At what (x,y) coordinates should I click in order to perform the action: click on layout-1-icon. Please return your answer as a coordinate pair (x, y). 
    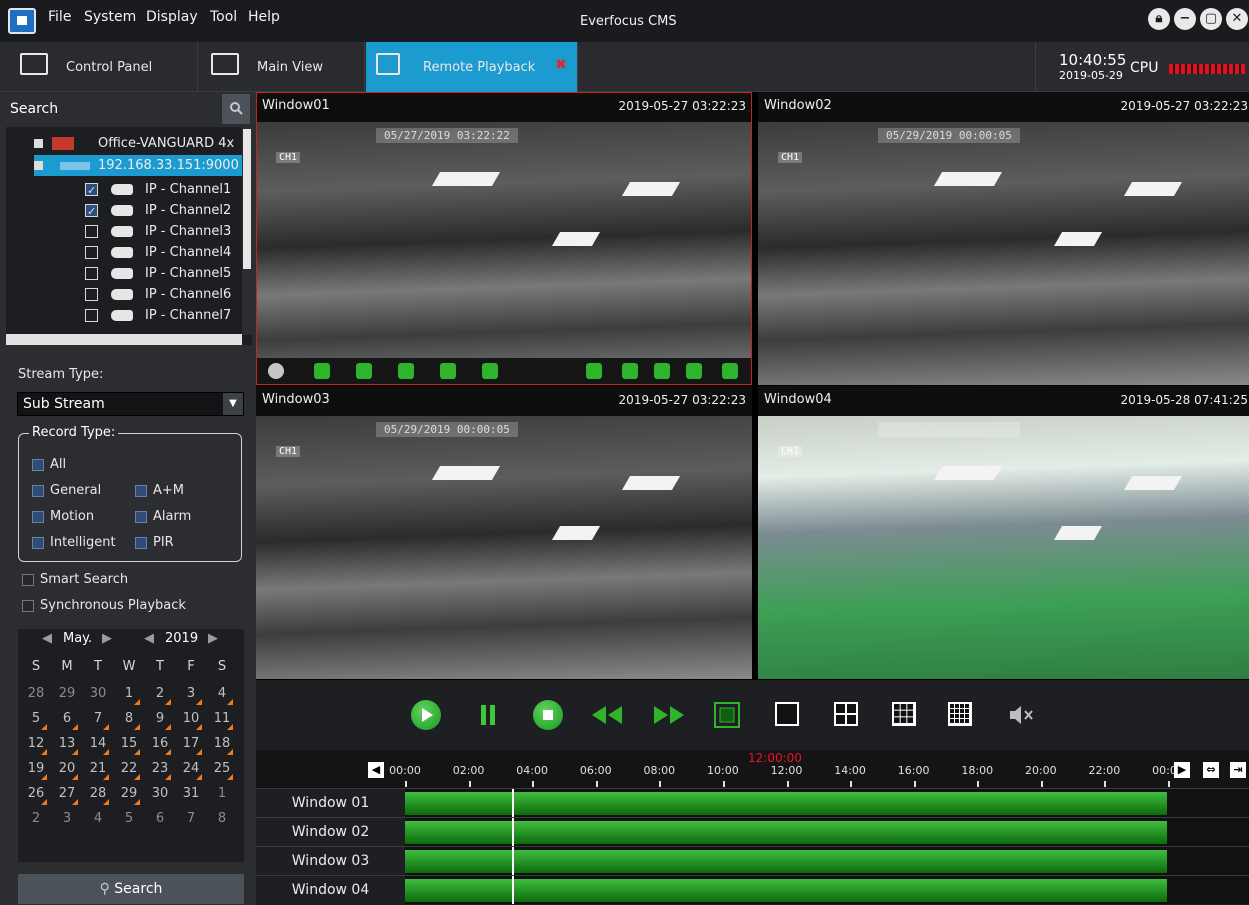
    Looking at the image, I should click on (787, 714).